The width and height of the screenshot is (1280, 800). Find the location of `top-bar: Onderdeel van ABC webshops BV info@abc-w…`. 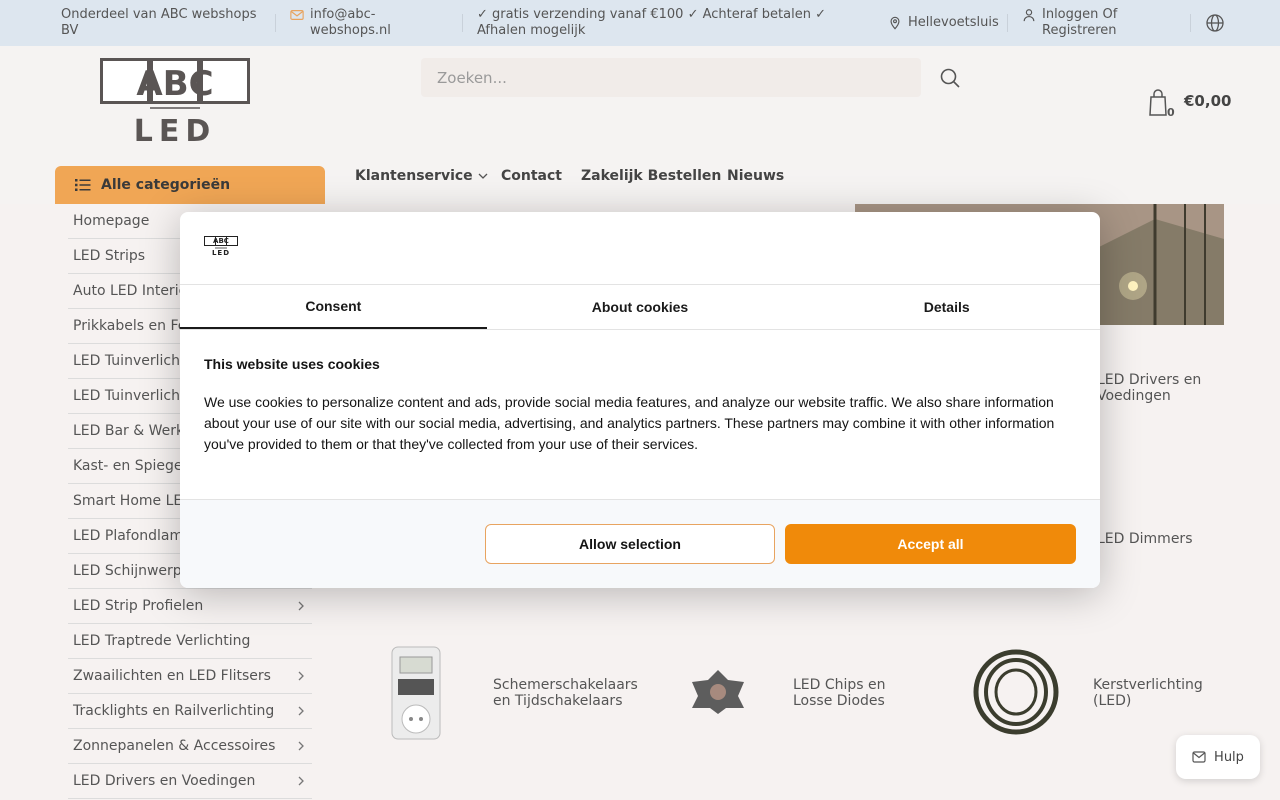

top-bar: Onderdeel van ABC webshops BV info@abc-w… is located at coordinates (640, 23).